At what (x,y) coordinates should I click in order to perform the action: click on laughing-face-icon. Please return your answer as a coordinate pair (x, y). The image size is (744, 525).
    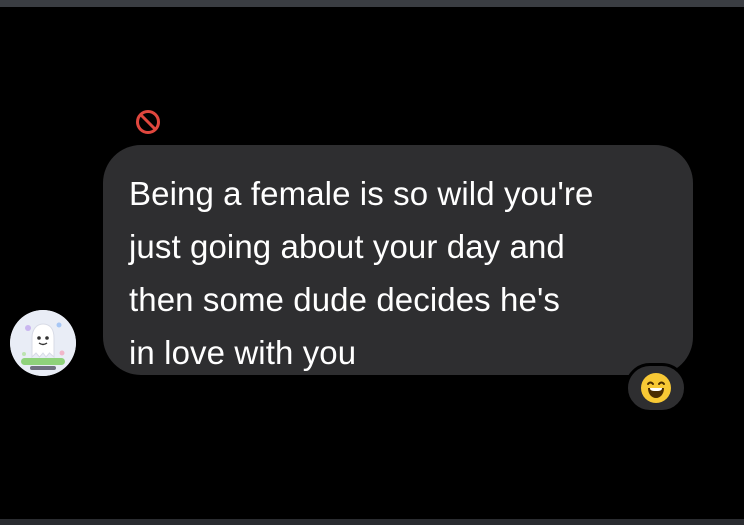
    Looking at the image, I should click on (656, 388).